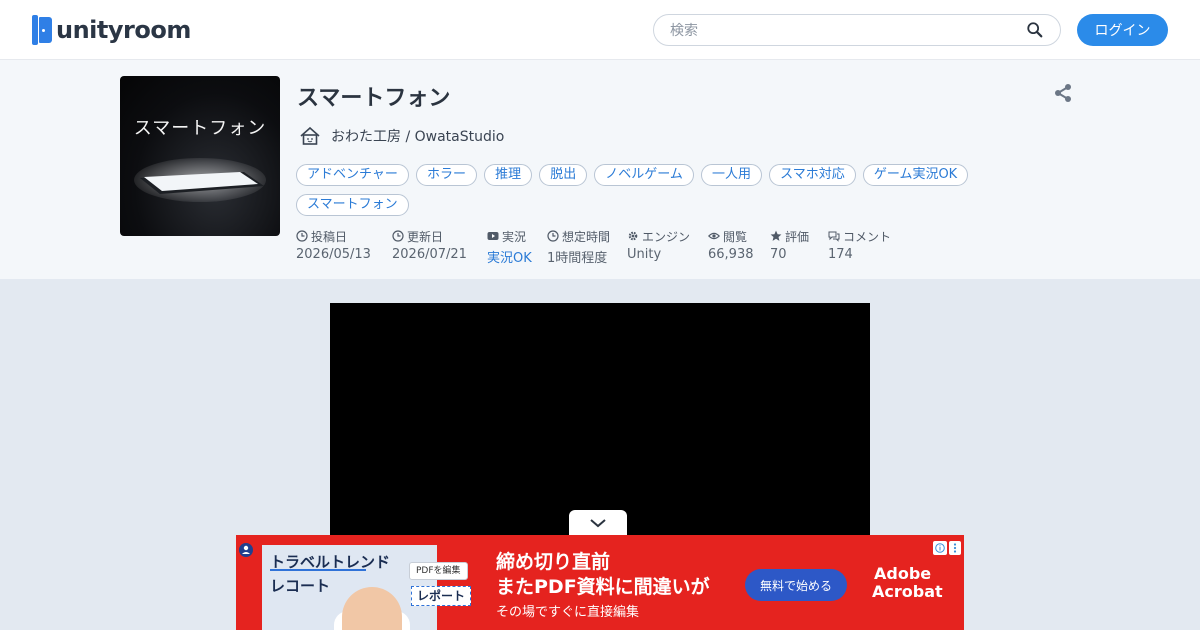 This screenshot has width=1200, height=630. What do you see at coordinates (563, 175) in the screenshot?
I see `tag-escape: 脱出` at bounding box center [563, 175].